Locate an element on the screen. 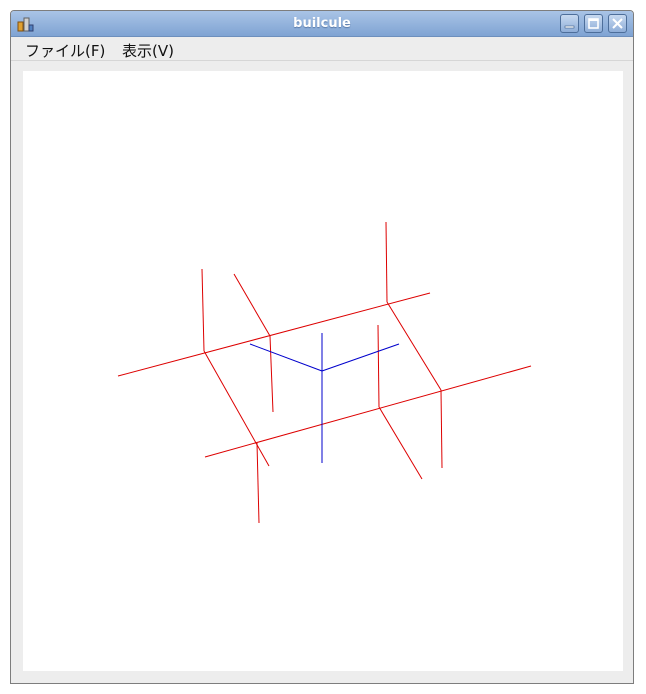 This screenshot has width=646, height=694. maximize-button is located at coordinates (593, 23).